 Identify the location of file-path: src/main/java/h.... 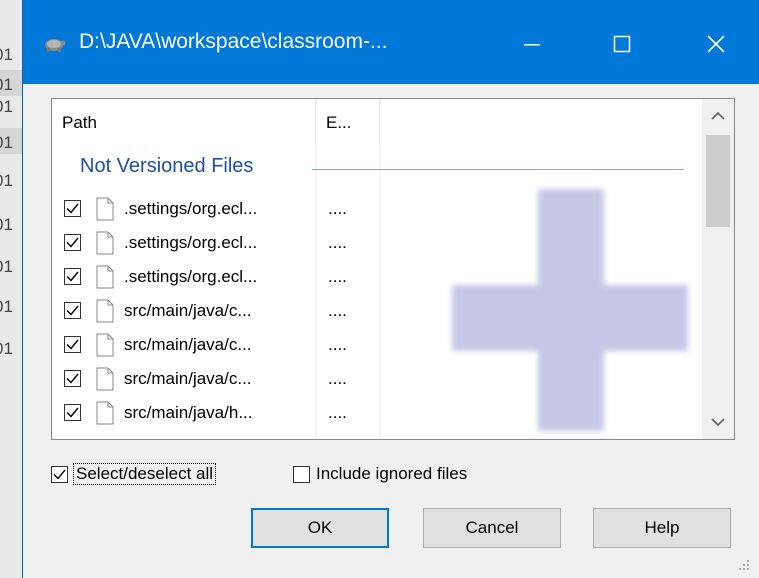
(188, 412).